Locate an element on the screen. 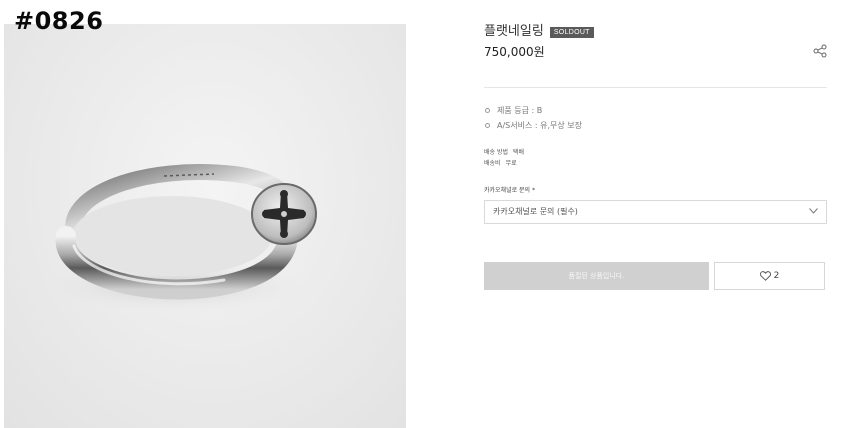 The width and height of the screenshot is (860, 428). like-count: 2 is located at coordinates (776, 276).